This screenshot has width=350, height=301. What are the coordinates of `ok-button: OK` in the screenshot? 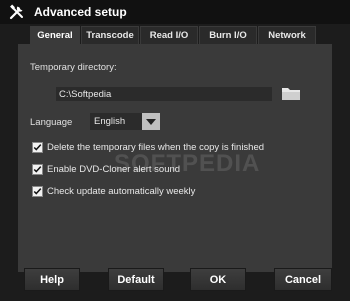 It's located at (218, 279).